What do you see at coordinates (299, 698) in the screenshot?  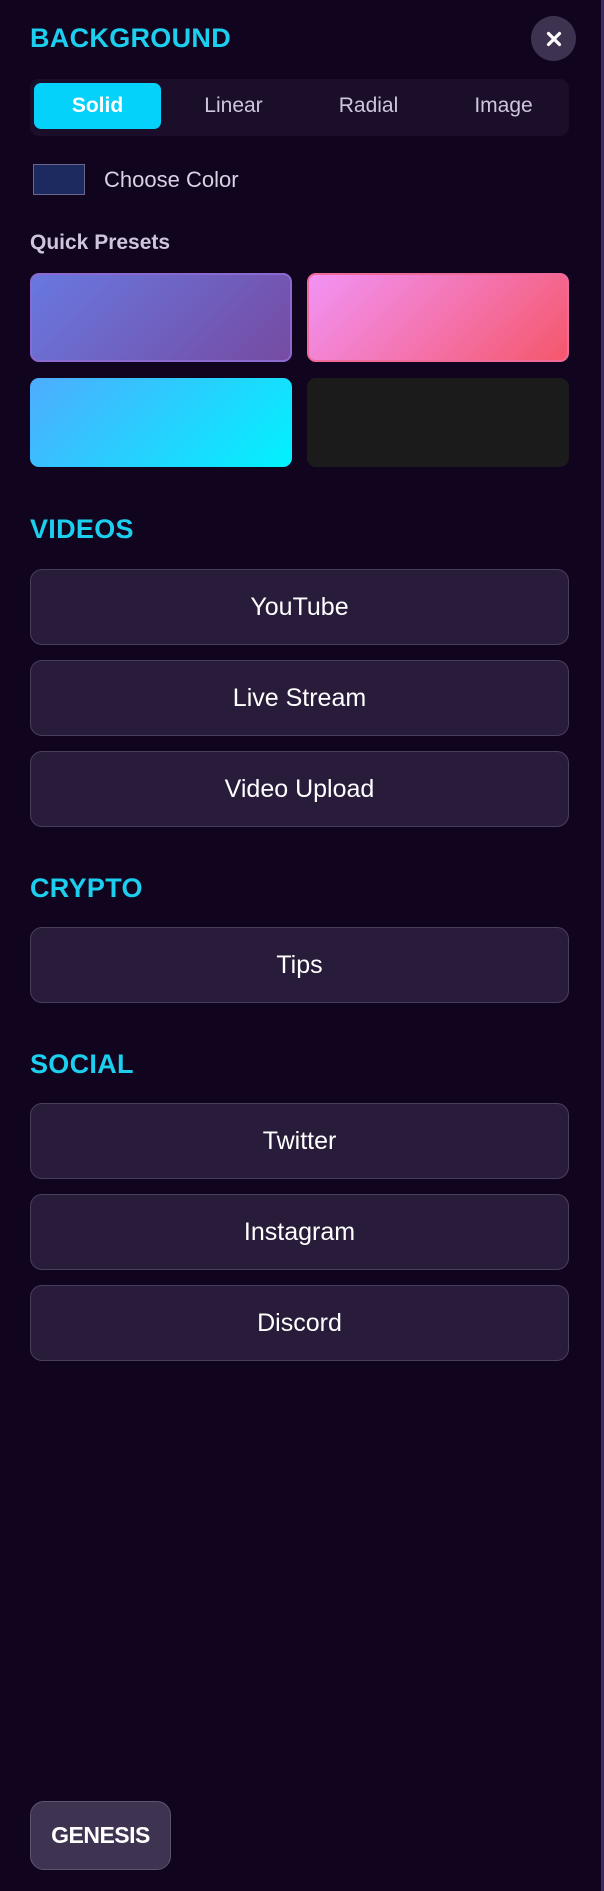 I see `live-stream-button: Live Stream` at bounding box center [299, 698].